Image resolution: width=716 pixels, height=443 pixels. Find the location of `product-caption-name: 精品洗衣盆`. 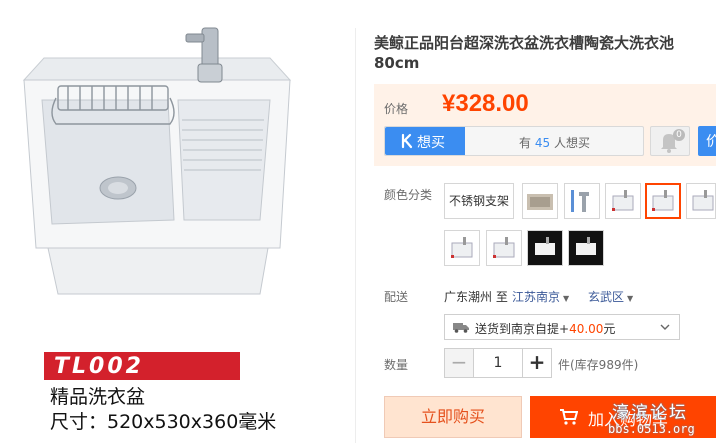

product-caption-name: 精品洗衣盆 is located at coordinates (98, 397).